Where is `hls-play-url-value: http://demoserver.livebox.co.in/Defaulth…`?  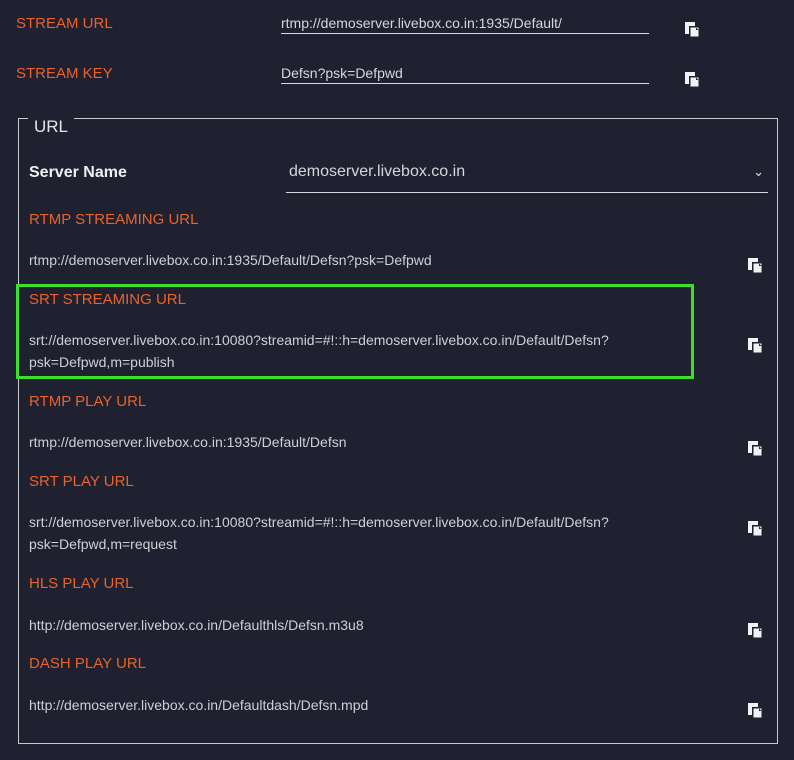
hls-play-url-value: http://demoserver.livebox.co.in/Defaulth… is located at coordinates (196, 625).